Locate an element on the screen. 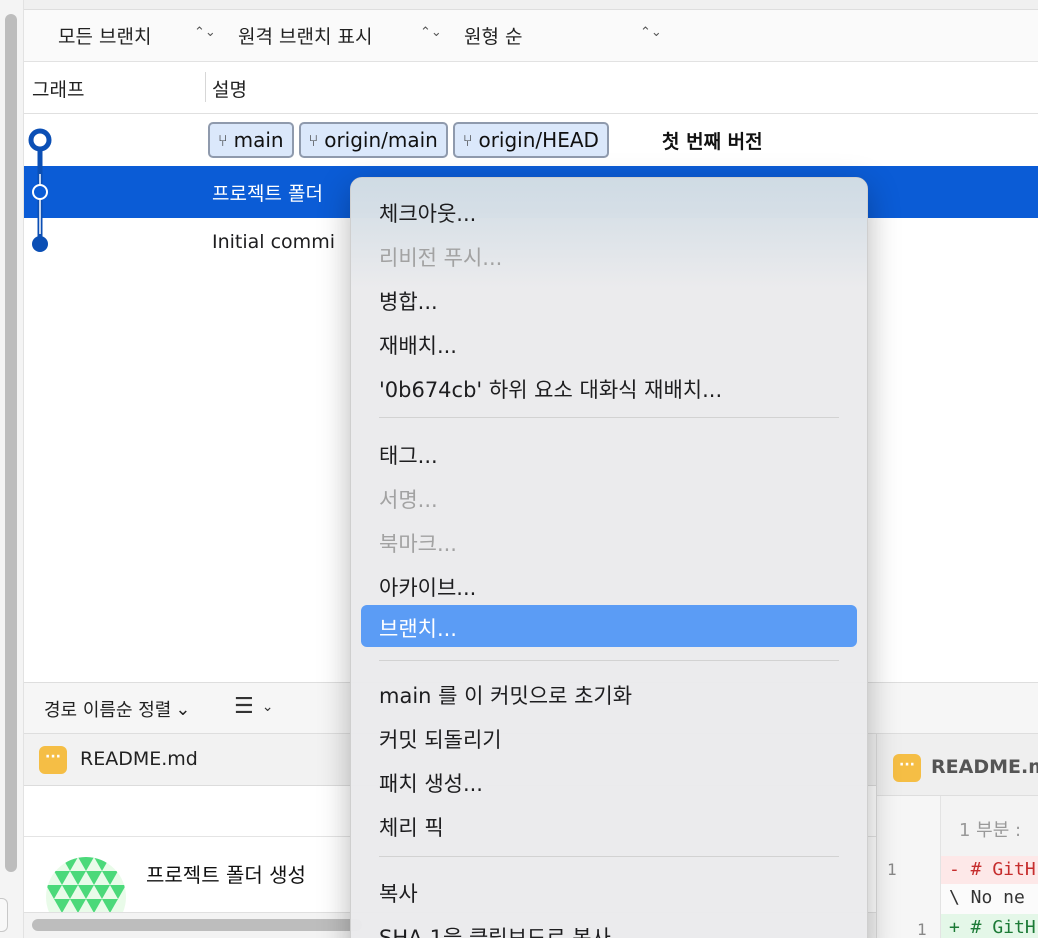 The height and width of the screenshot is (938, 1038). diff-line-removed: - # GitH is located at coordinates (989, 870).